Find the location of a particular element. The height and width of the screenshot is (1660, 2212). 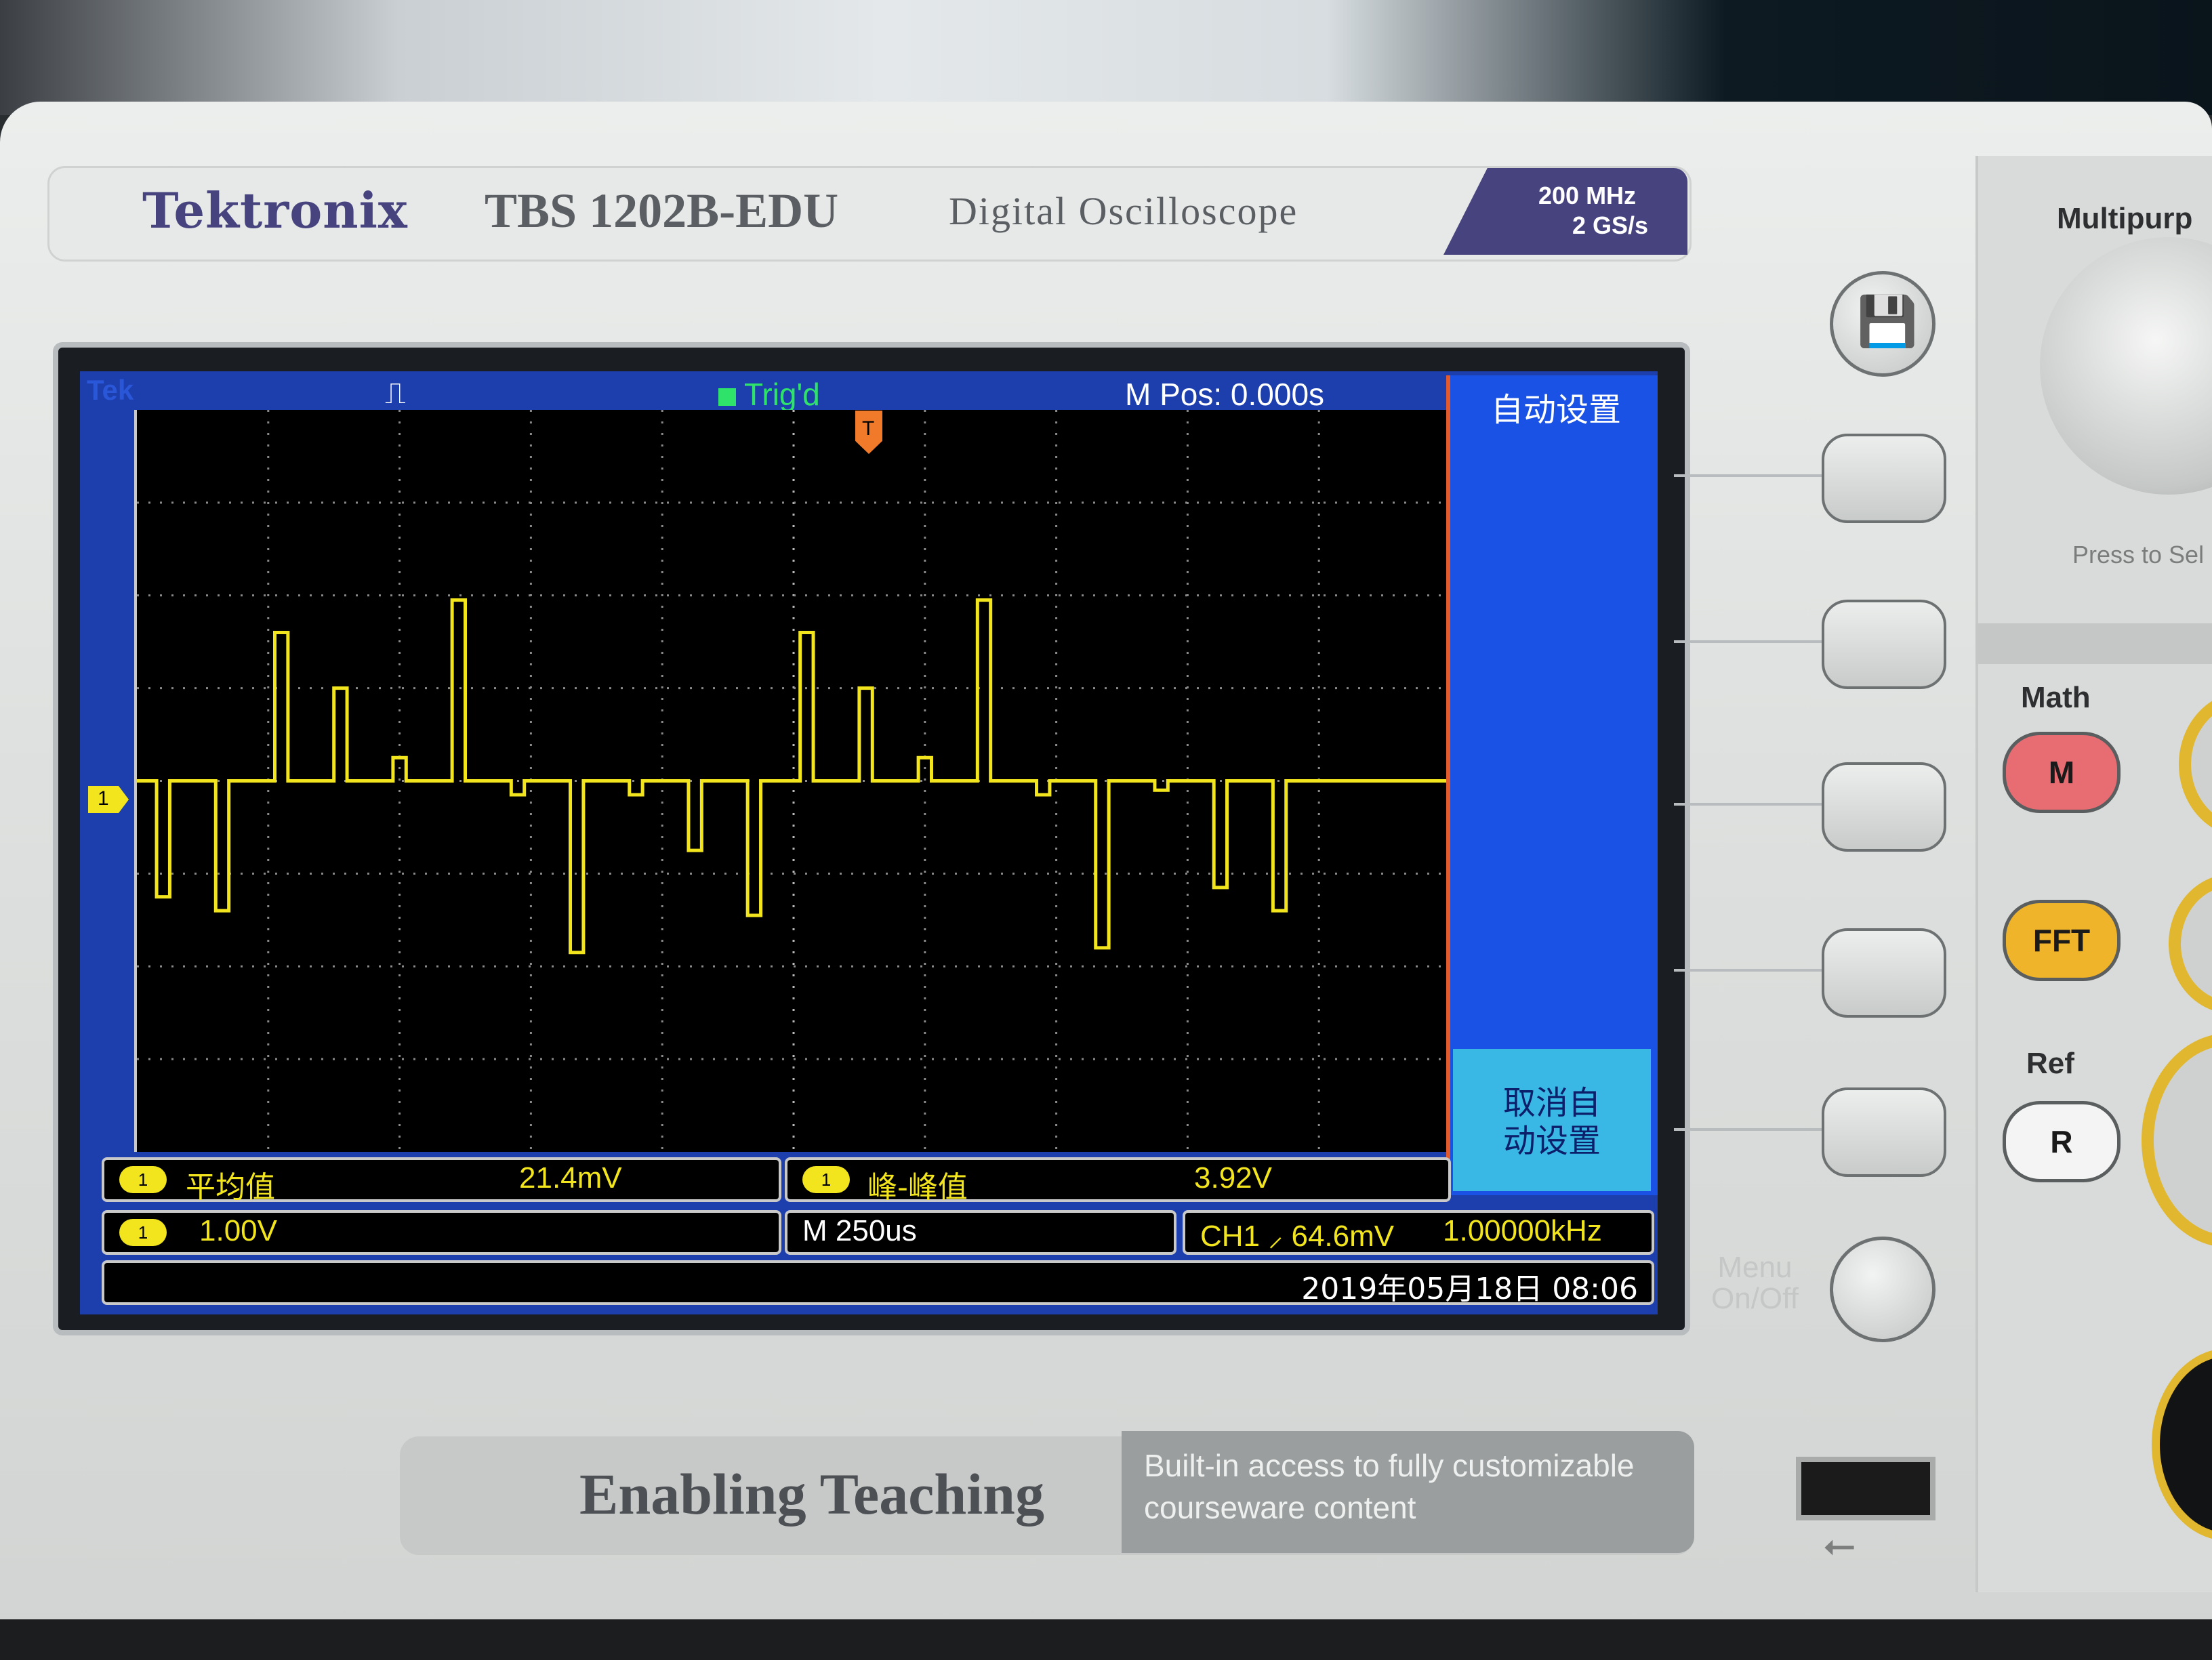

measurement-mean-channel: 1 is located at coordinates (143, 1179).